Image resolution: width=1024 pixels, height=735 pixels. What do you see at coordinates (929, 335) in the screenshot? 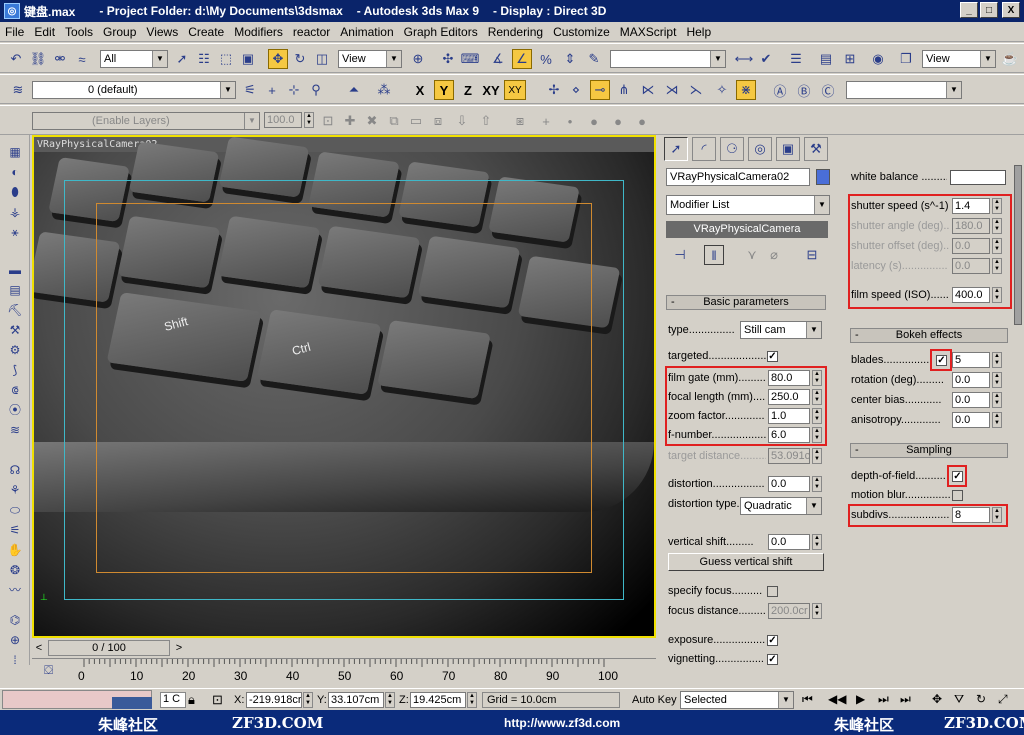
I see `bokeh-effects-rollout: - Bokeh effects` at bounding box center [929, 335].